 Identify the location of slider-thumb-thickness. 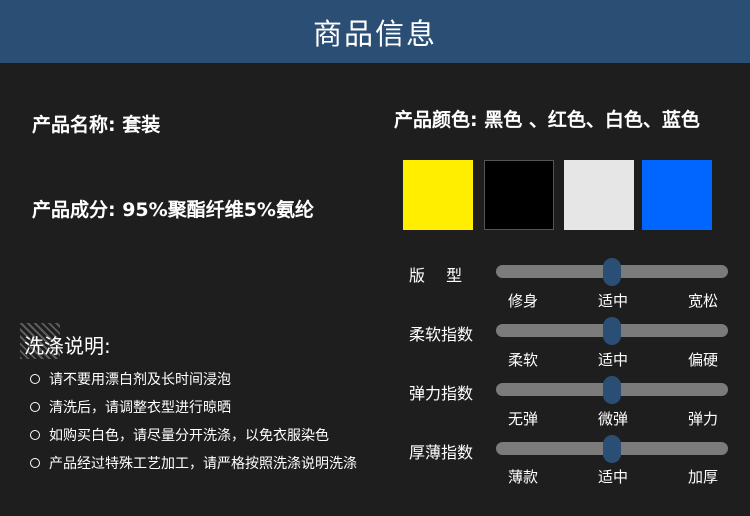
(612, 448).